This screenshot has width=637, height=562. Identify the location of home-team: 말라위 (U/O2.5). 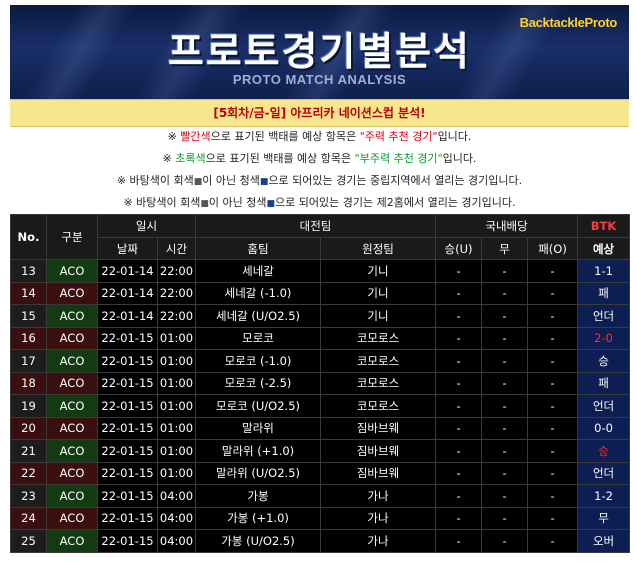
(258, 473).